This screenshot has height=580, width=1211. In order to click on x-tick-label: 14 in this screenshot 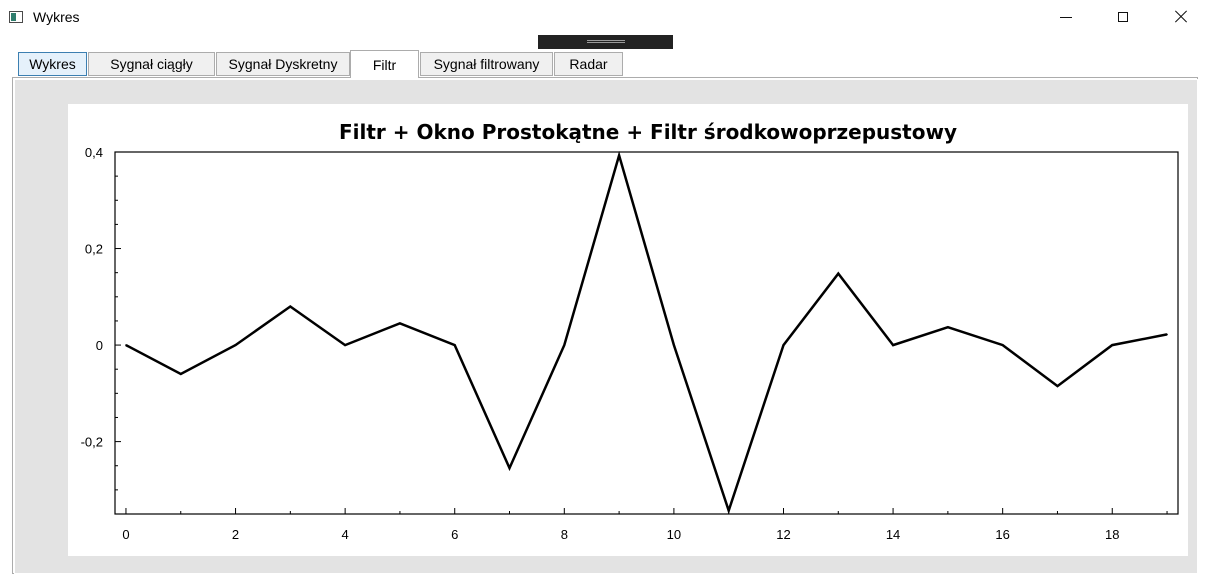, I will do `click(893, 534)`.